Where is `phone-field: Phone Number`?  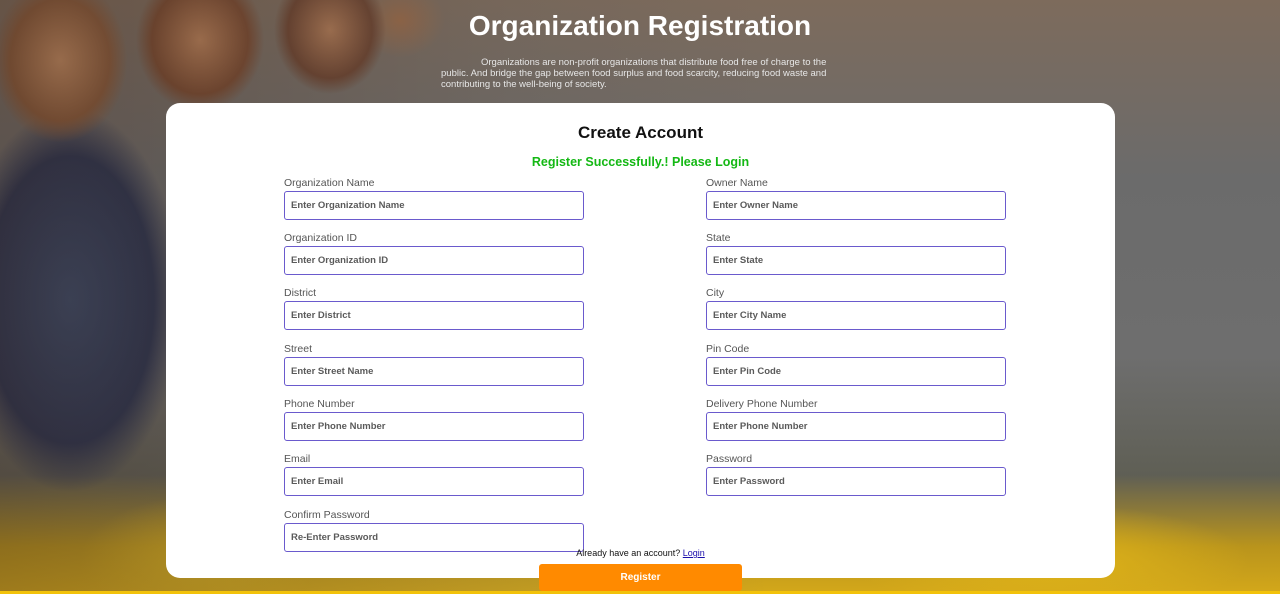
phone-field: Phone Number is located at coordinates (434, 419).